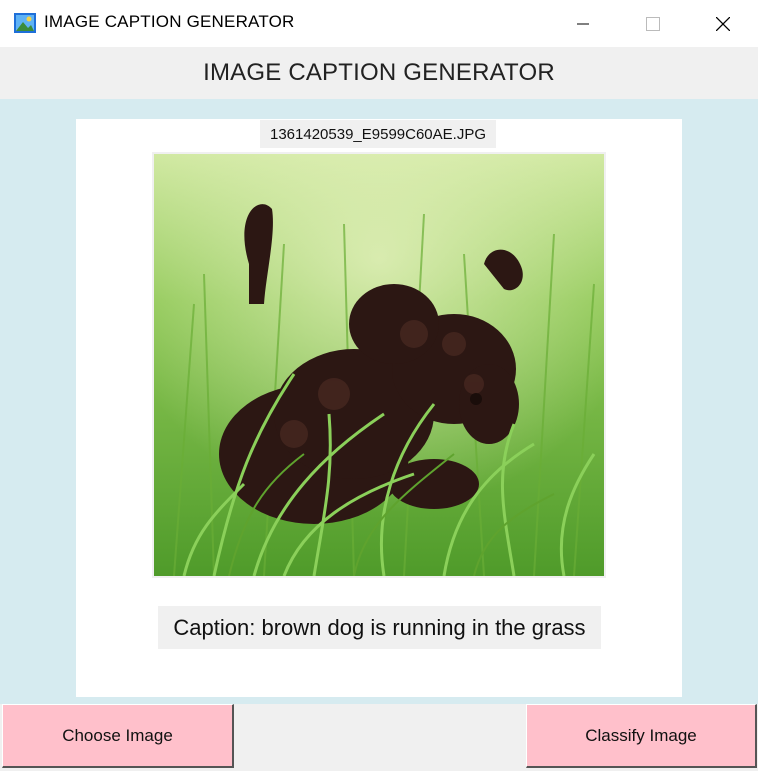  What do you see at coordinates (653, 23) in the screenshot?
I see `maximize-icon` at bounding box center [653, 23].